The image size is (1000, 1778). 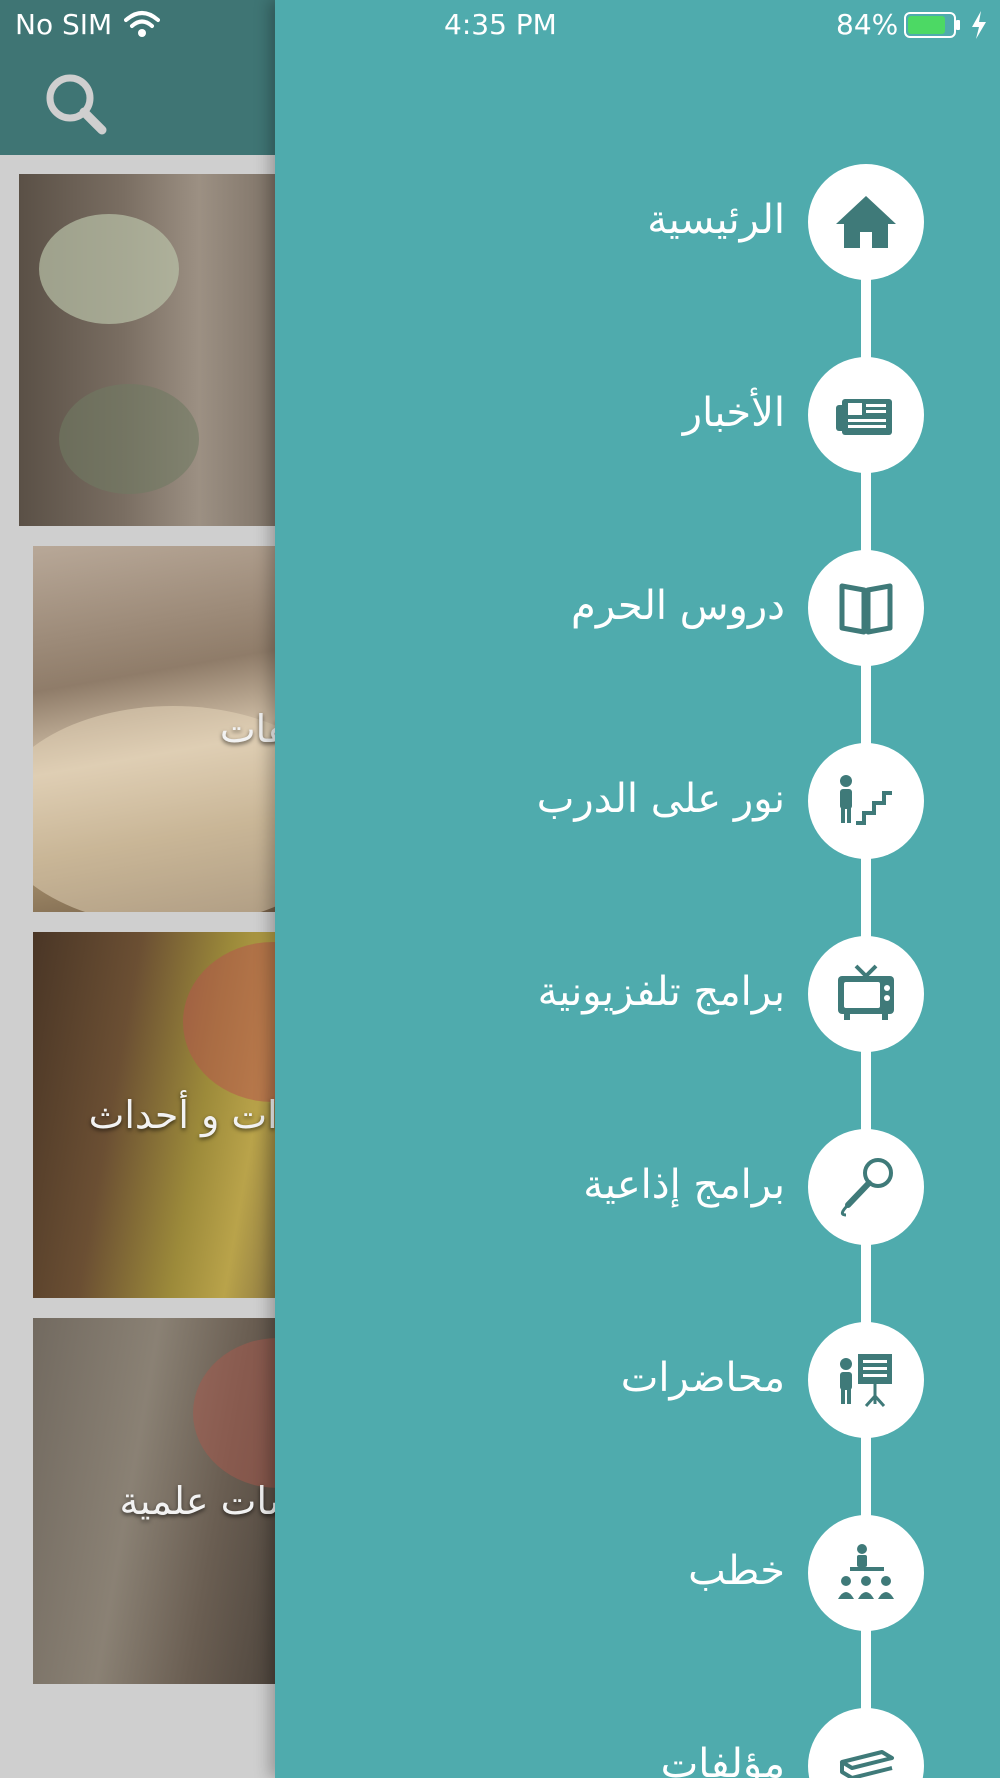 I want to click on menu-item-haram-lessons: دروس الحرم, so click(x=637, y=608).